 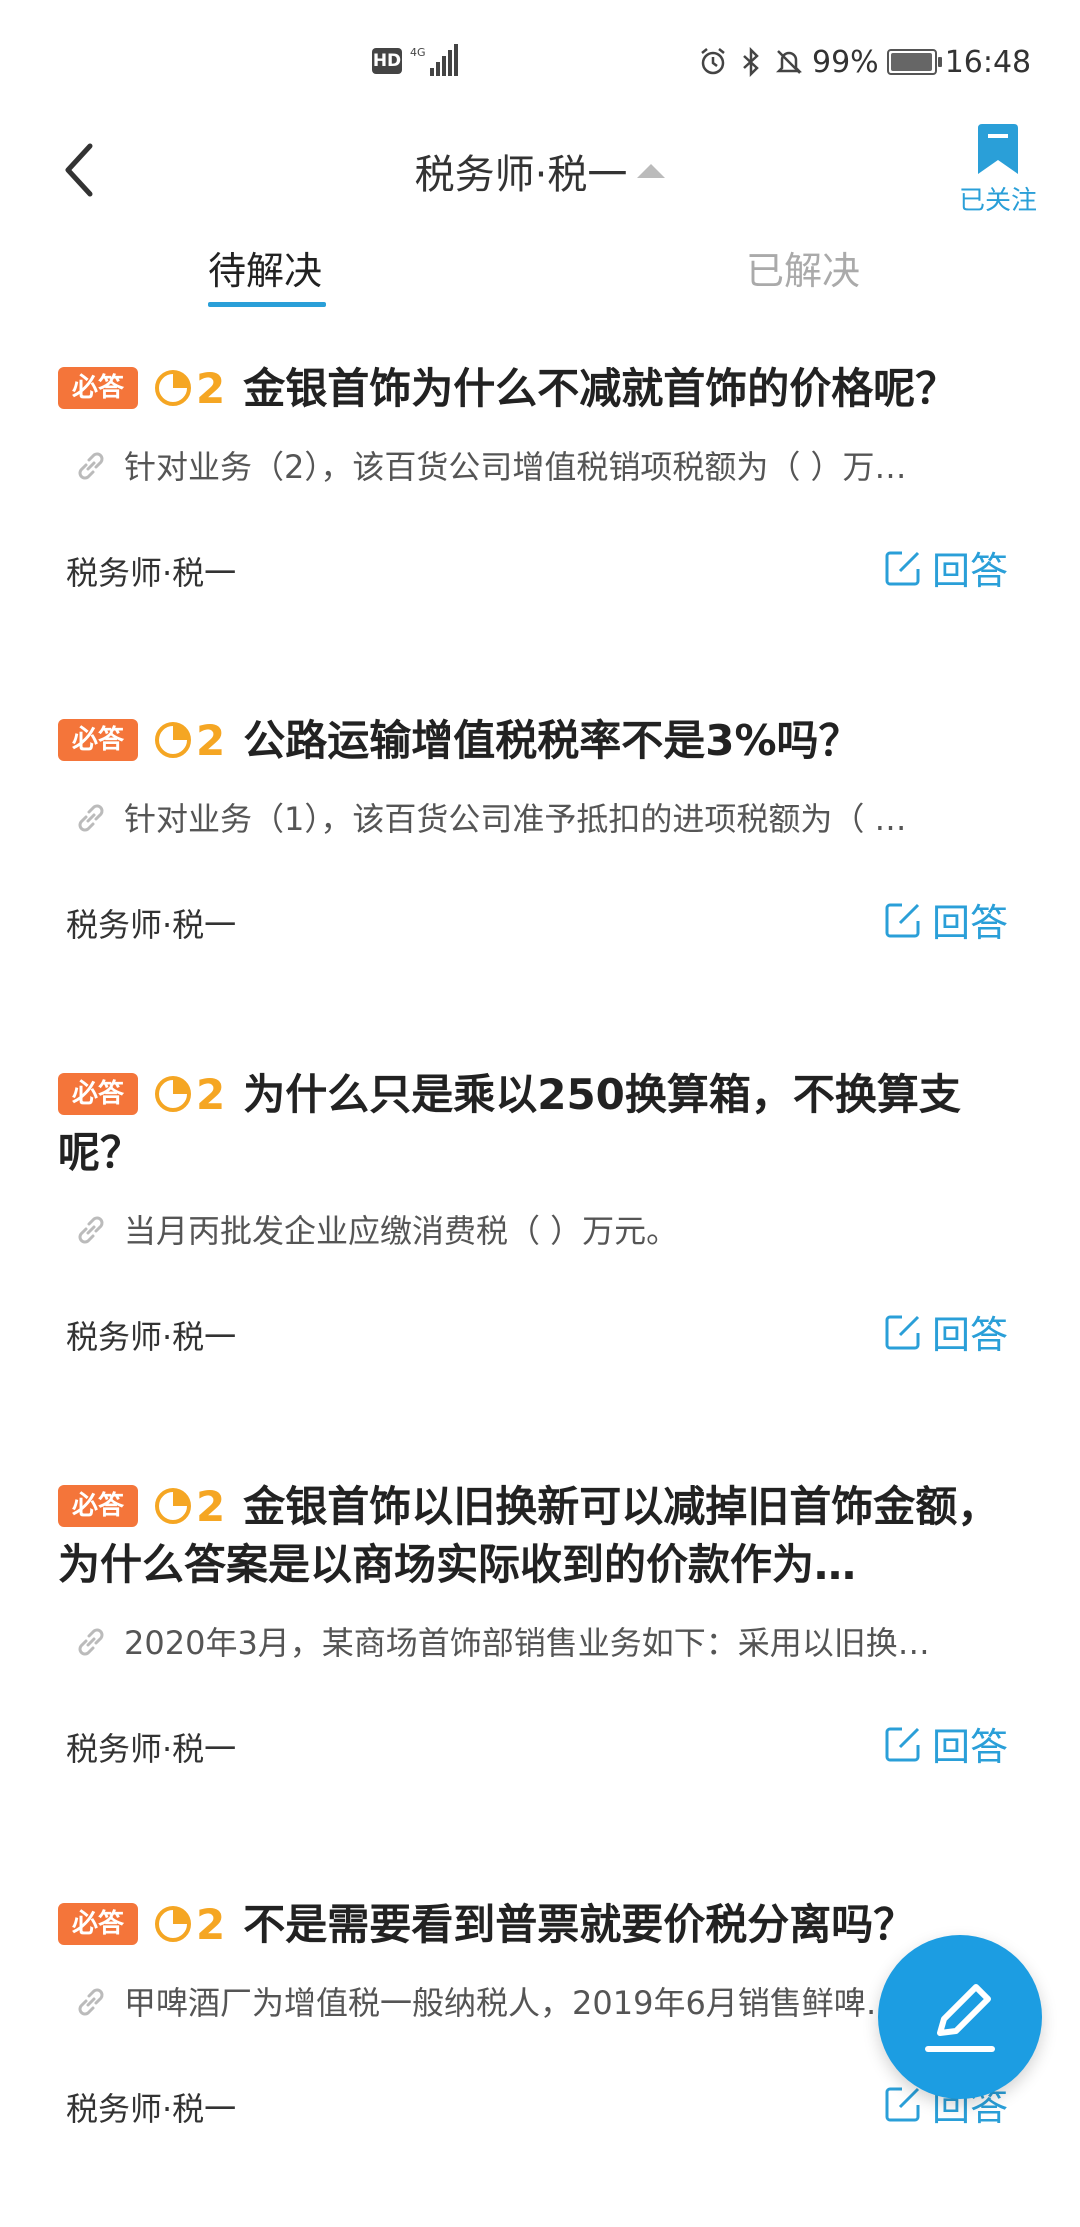 What do you see at coordinates (265, 267) in the screenshot?
I see `tab-pending: 待解决` at bounding box center [265, 267].